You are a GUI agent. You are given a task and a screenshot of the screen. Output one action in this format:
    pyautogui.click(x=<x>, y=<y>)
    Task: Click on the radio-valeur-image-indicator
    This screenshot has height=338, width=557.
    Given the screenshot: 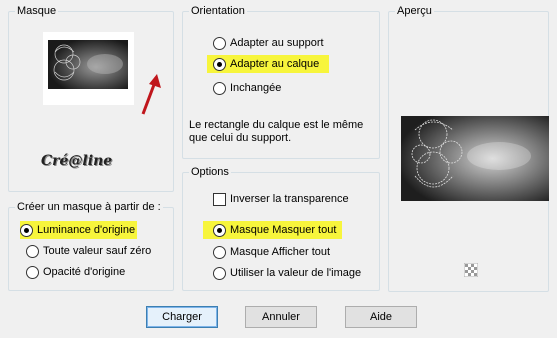 What is the action you would take?
    pyautogui.click(x=219, y=273)
    